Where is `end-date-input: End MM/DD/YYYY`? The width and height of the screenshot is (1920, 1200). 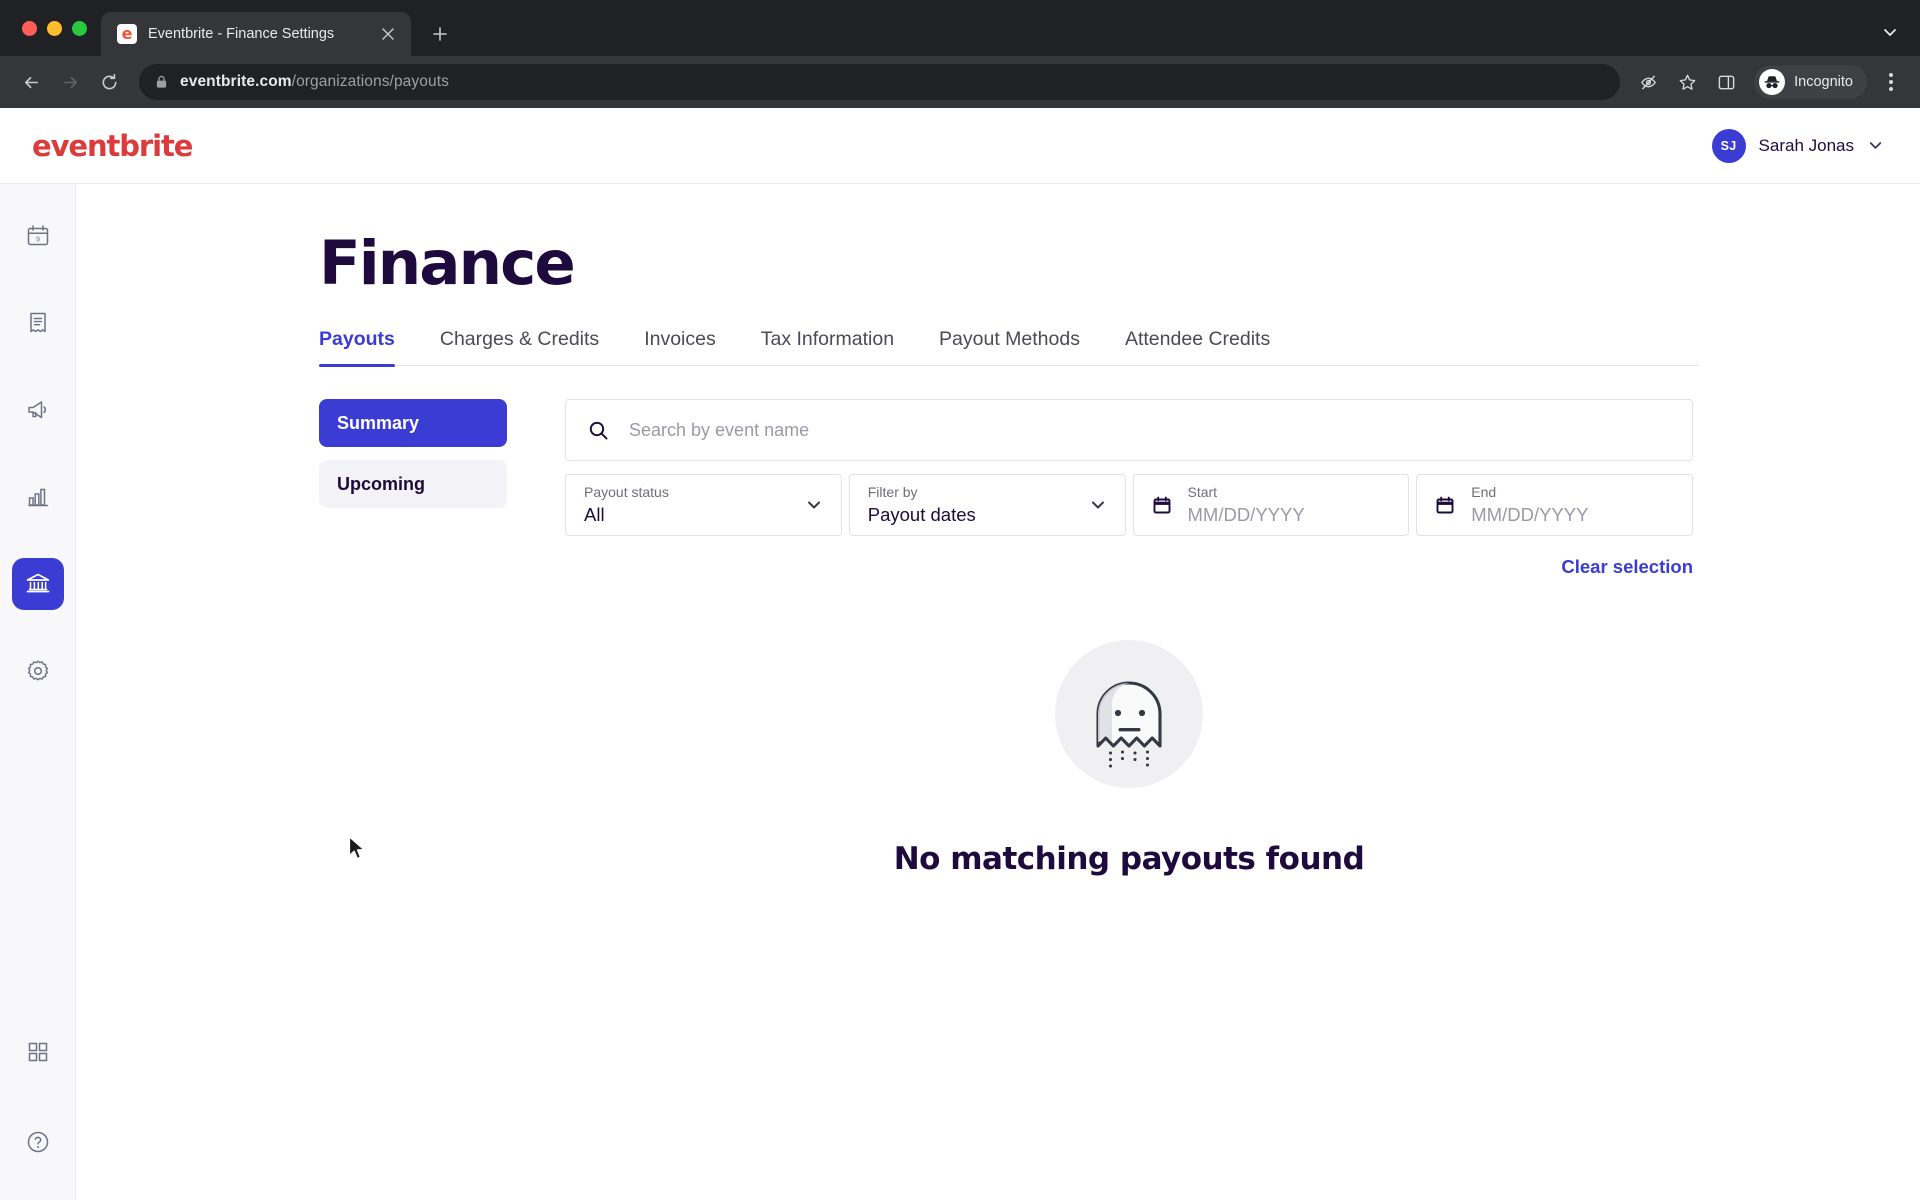 end-date-input: End MM/DD/YYYY is located at coordinates (1554, 505).